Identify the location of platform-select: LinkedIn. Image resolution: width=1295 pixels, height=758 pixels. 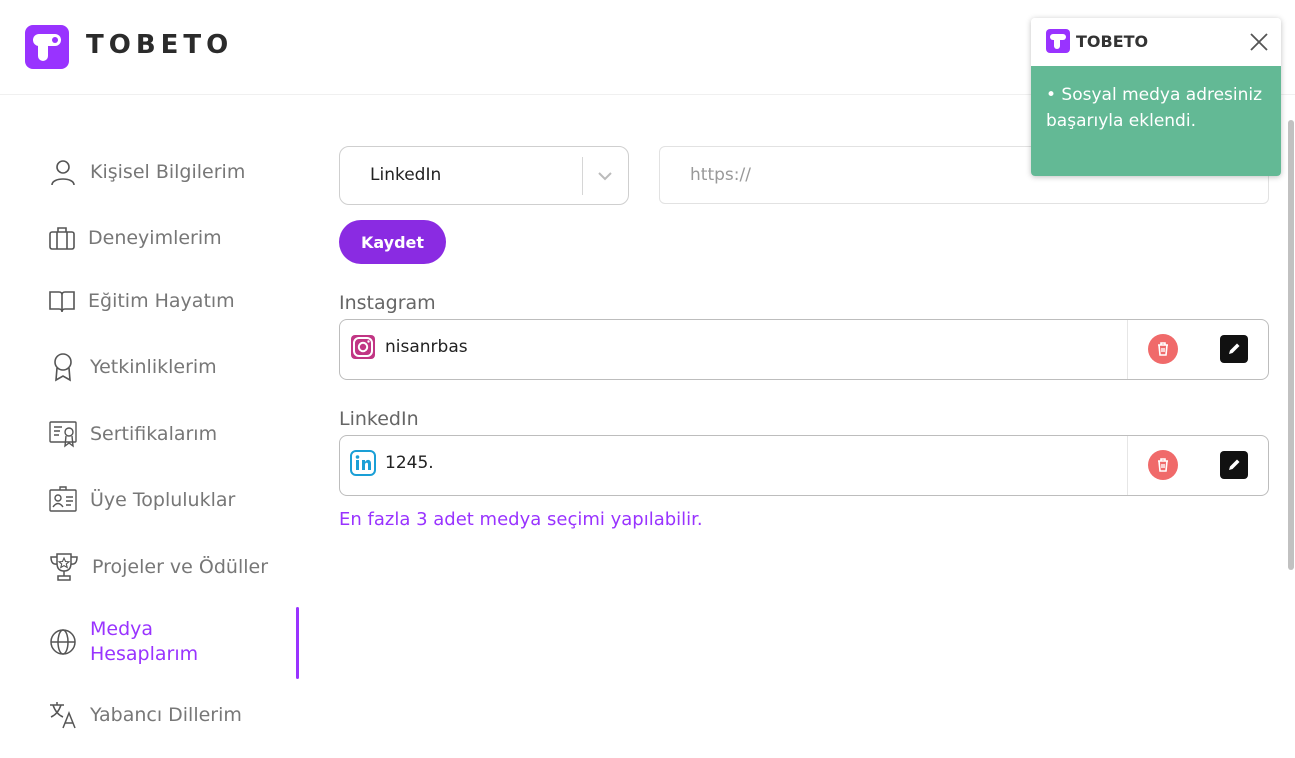
(484, 175).